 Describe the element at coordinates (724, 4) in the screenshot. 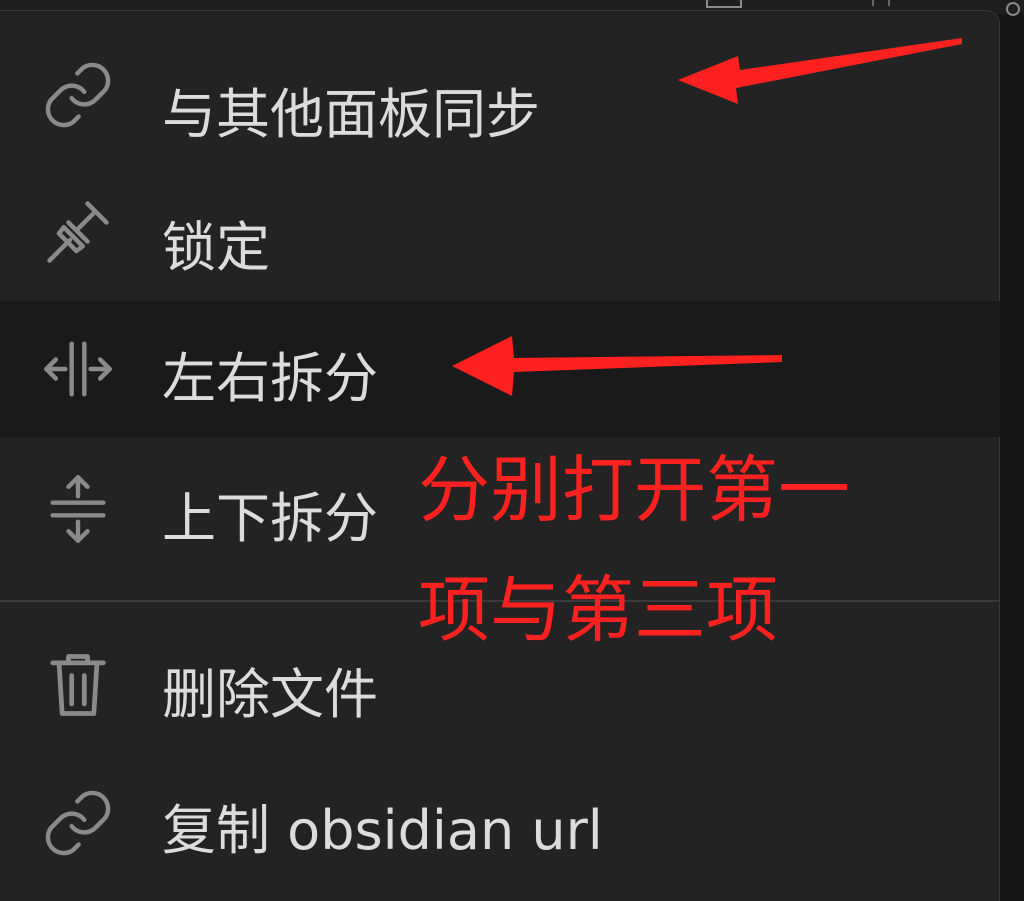

I see `toolbar-button-fragment` at that location.